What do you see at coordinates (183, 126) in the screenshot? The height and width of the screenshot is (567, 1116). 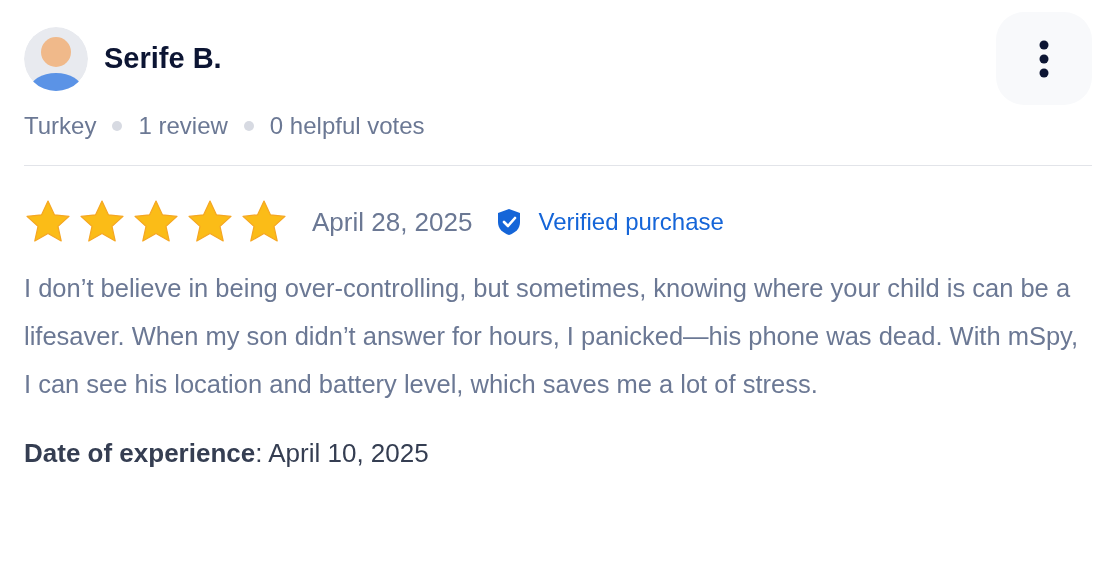 I see `reviewer-meta: 1 review` at bounding box center [183, 126].